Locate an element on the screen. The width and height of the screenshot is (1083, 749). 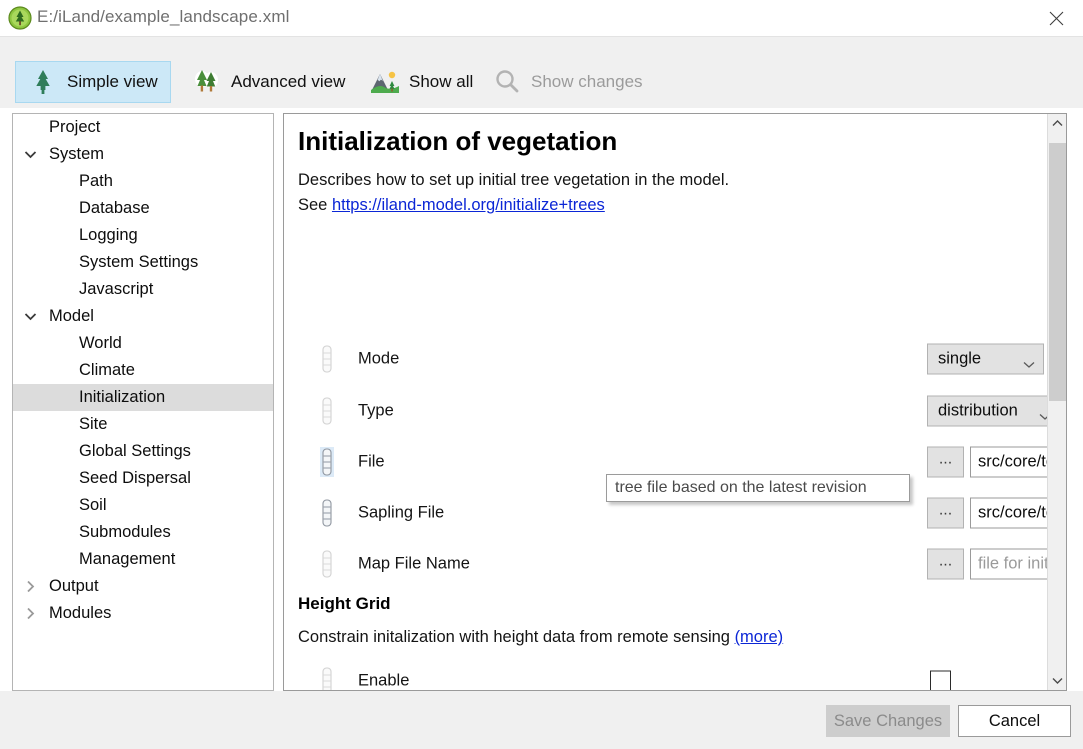
toolbar-item-label: Show all is located at coordinates (441, 81).